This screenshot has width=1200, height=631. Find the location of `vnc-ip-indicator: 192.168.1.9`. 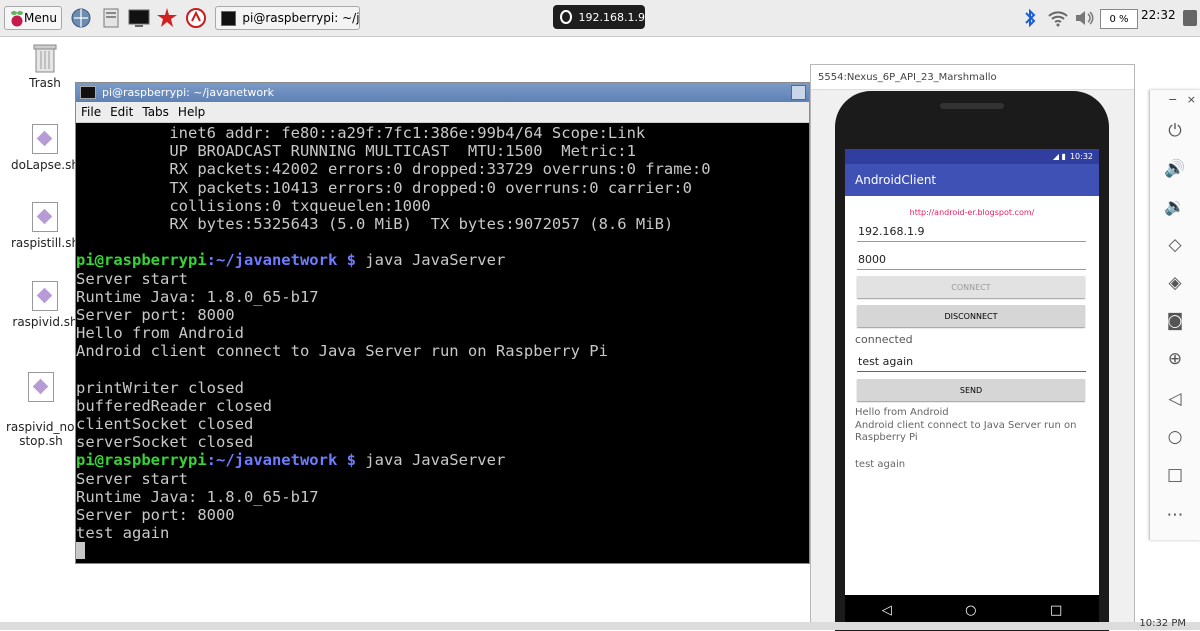

vnc-ip-indicator: 192.168.1.9 is located at coordinates (599, 17).